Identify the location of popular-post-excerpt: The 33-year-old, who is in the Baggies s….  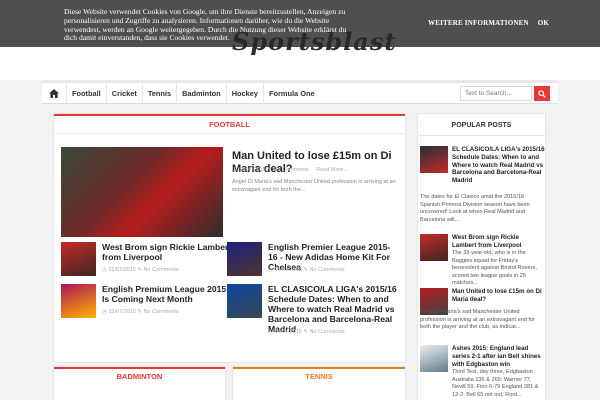
(494, 268).